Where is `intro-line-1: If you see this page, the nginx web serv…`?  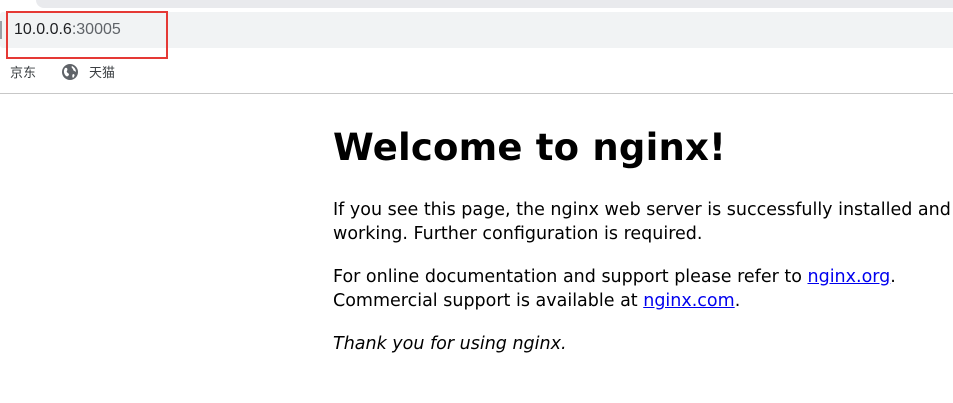
intro-line-1: If you see this page, the nginx web serv… is located at coordinates (642, 210).